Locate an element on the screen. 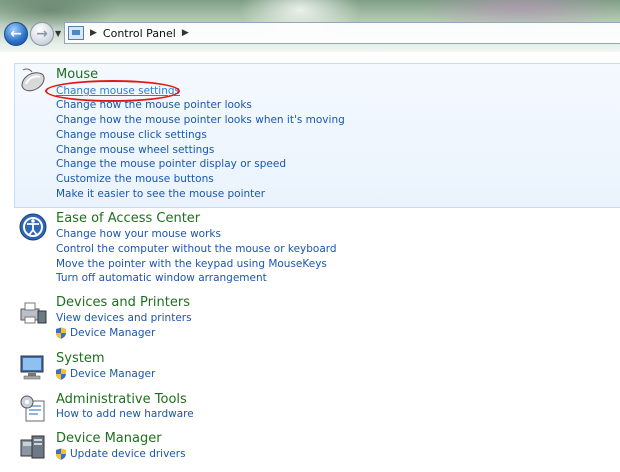 This screenshot has height=472, width=620. back-button: ← is located at coordinates (16, 34).